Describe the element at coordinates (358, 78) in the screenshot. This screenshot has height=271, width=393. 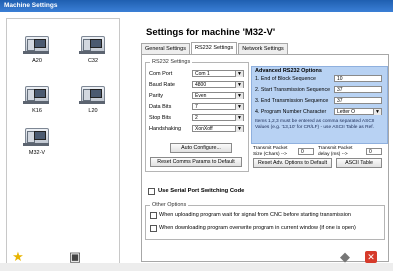
I see `end-of-block-input: 10` at that location.